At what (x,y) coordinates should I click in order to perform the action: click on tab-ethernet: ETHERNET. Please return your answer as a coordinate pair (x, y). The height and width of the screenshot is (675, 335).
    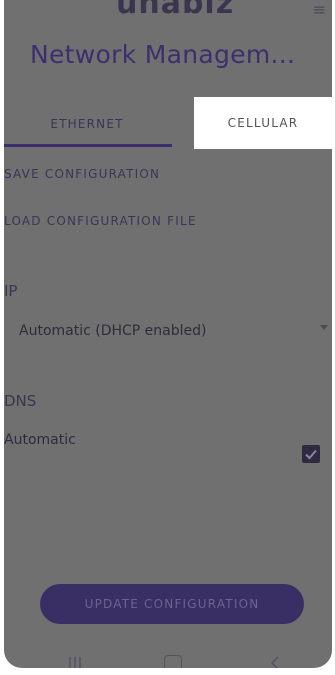
    Looking at the image, I should click on (87, 124).